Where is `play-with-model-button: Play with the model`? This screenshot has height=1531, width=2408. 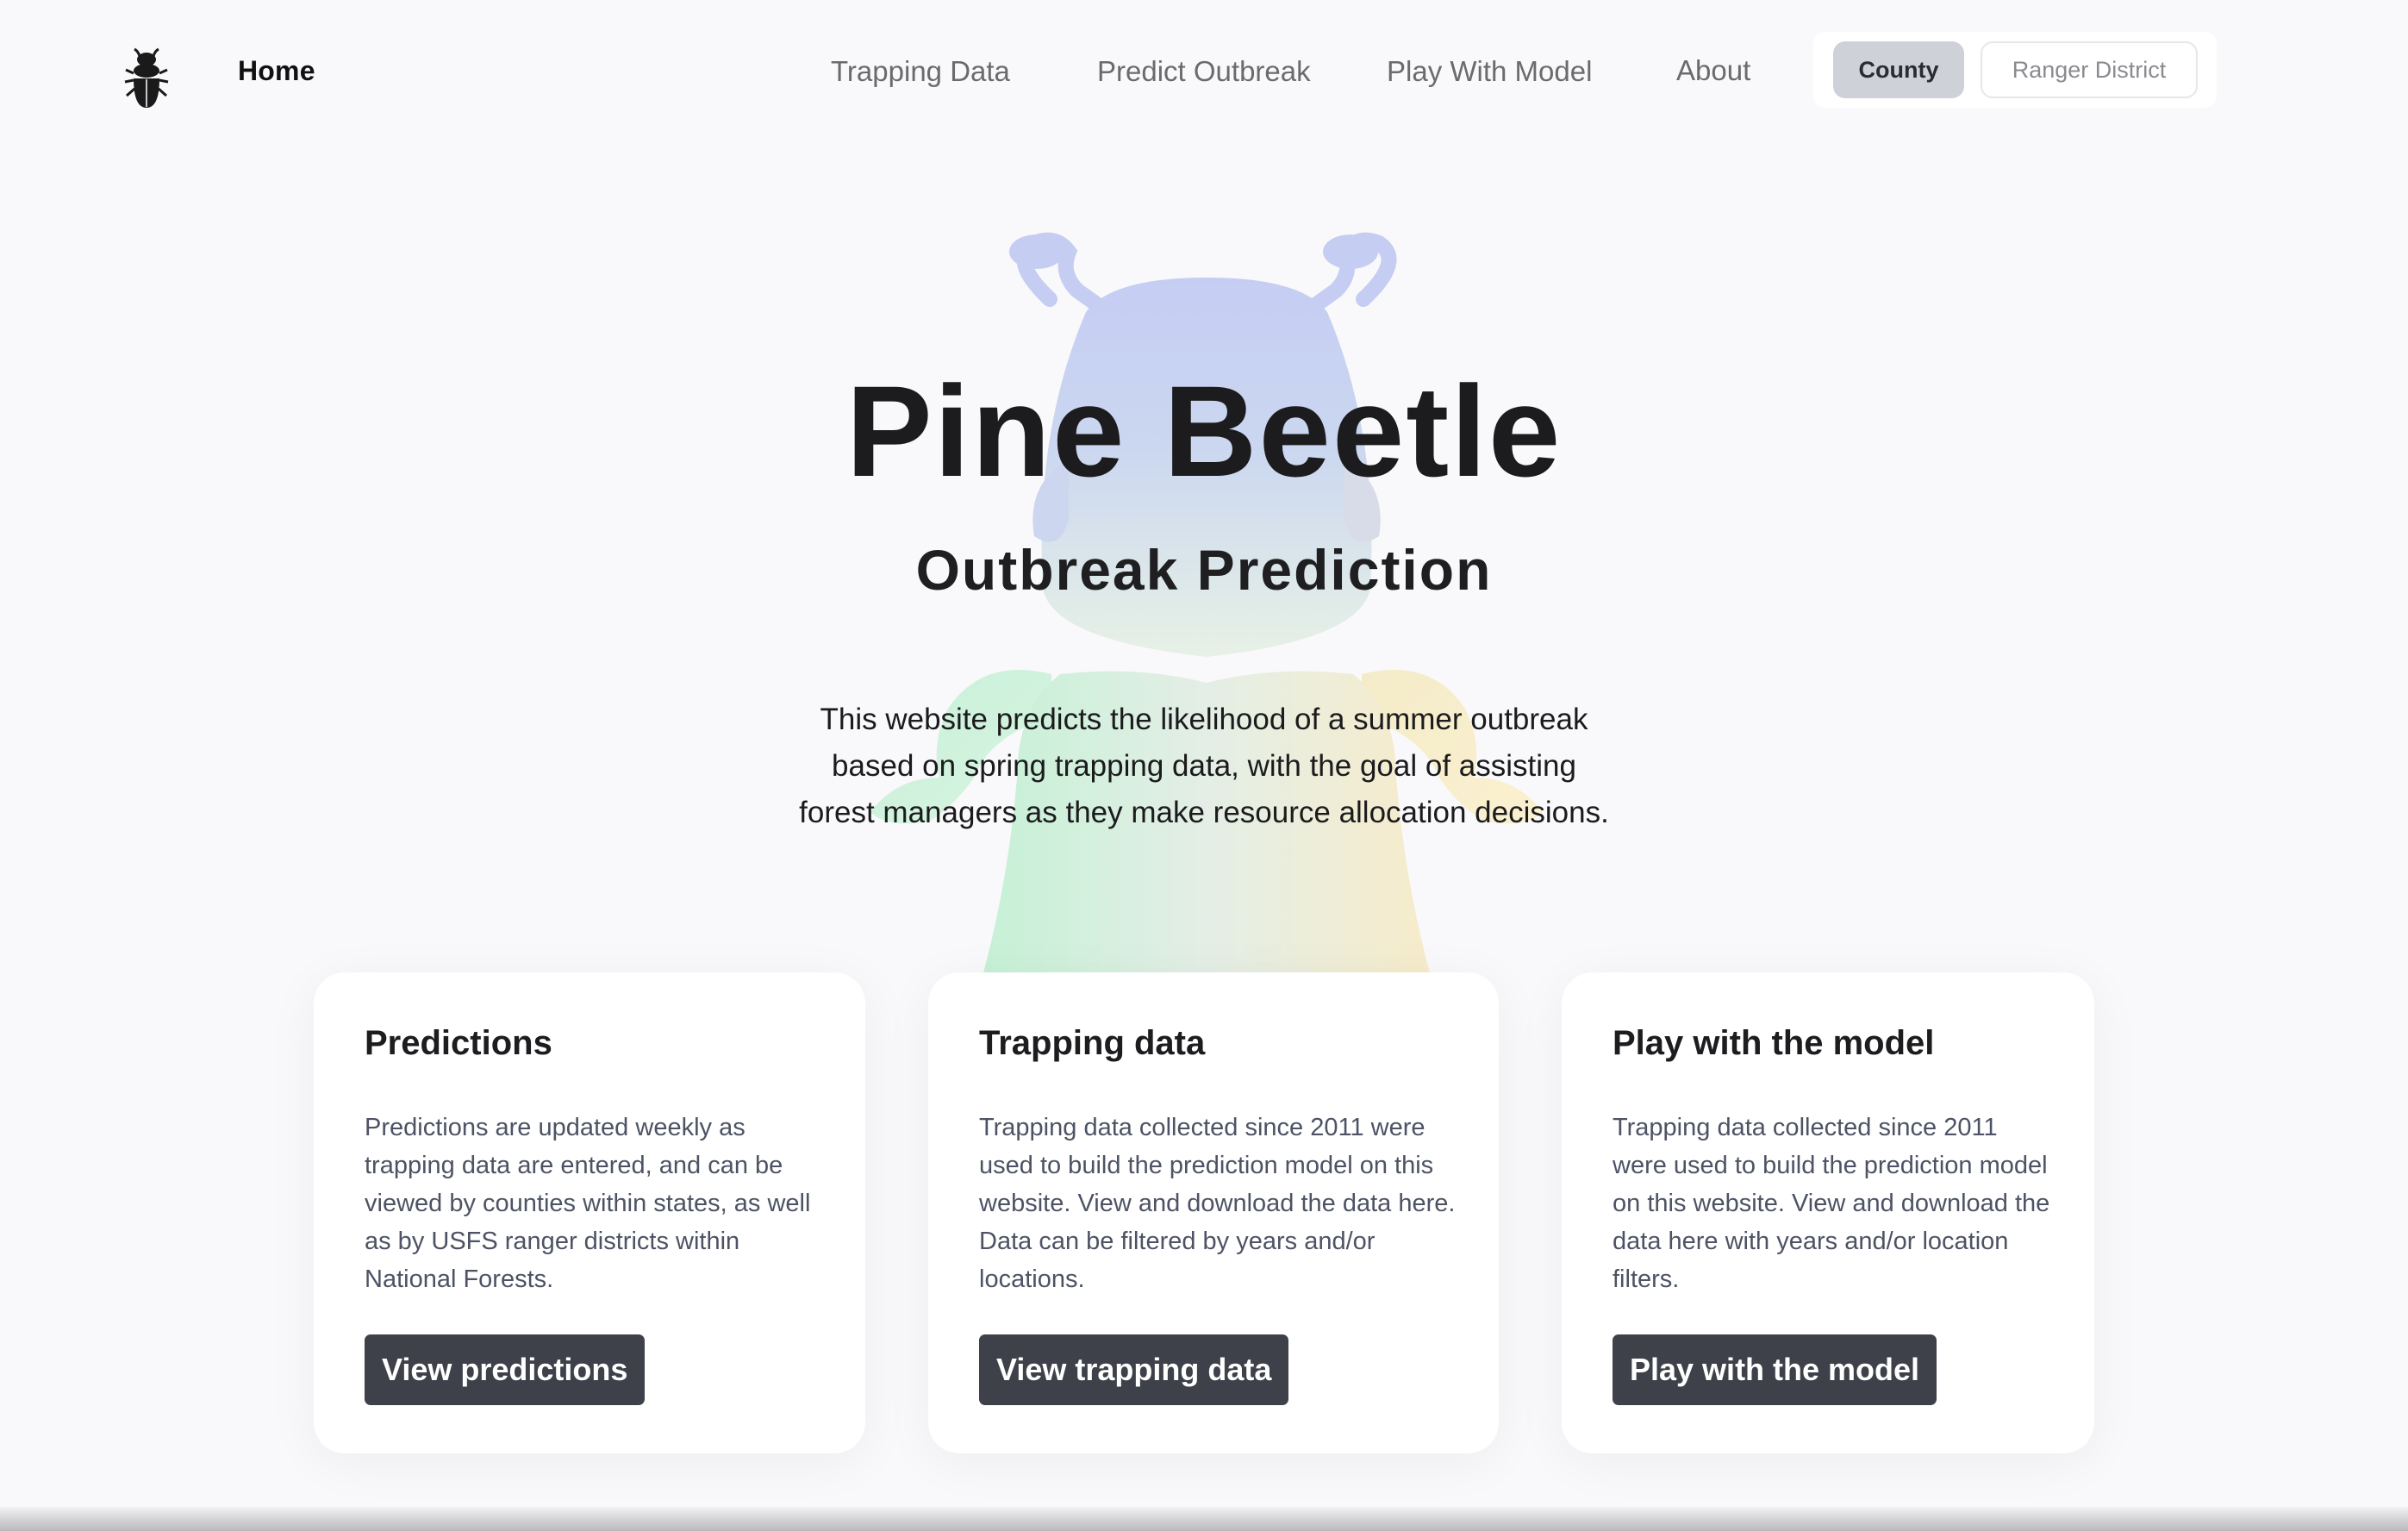
play-with-model-button: Play with the model is located at coordinates (1775, 1370).